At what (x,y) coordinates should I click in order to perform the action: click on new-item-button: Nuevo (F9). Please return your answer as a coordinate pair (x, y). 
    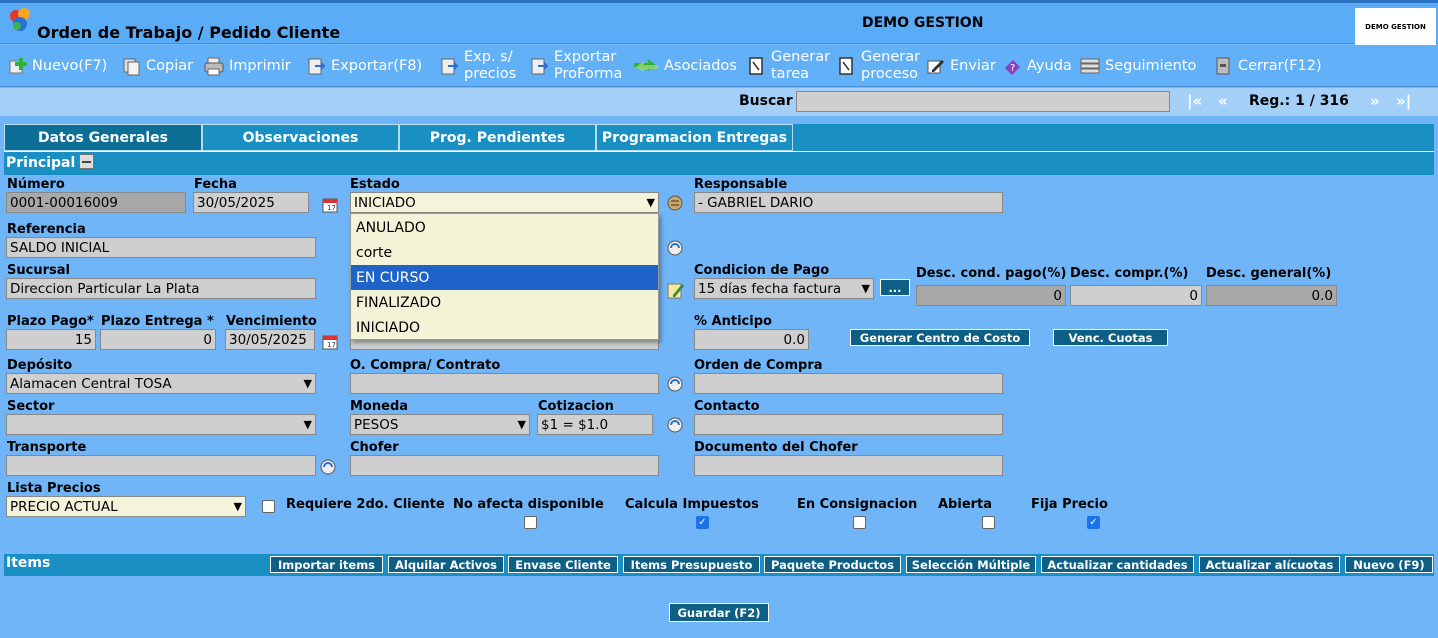
    Looking at the image, I should click on (1389, 564).